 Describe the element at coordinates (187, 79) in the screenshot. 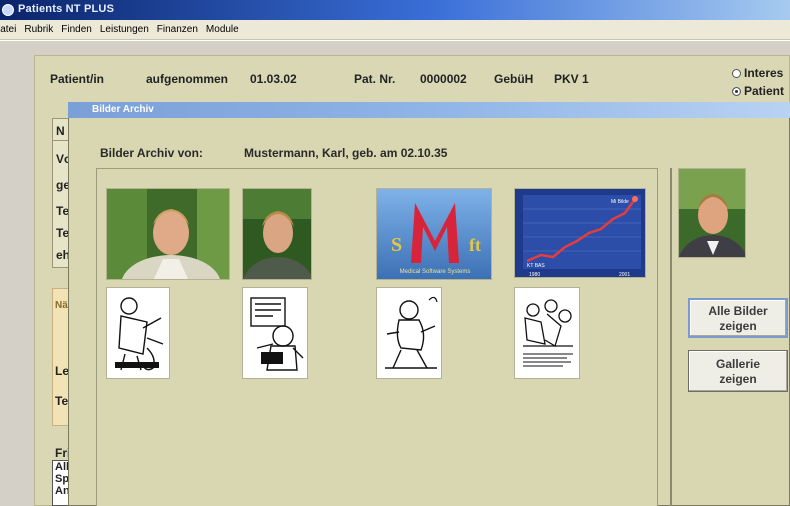

I see `patient-status: aufgenommen` at that location.